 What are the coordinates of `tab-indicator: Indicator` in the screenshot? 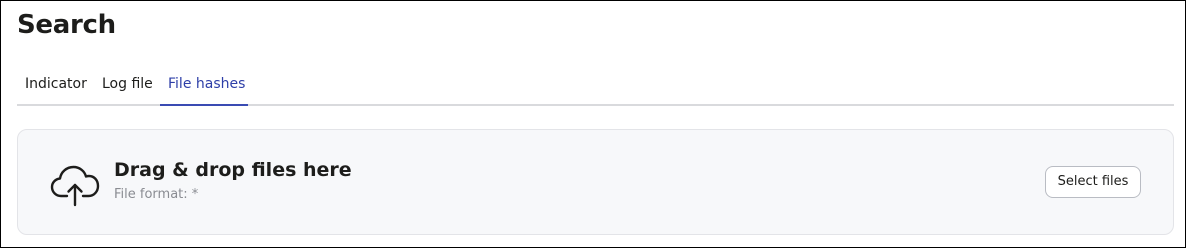 It's located at (54, 84).